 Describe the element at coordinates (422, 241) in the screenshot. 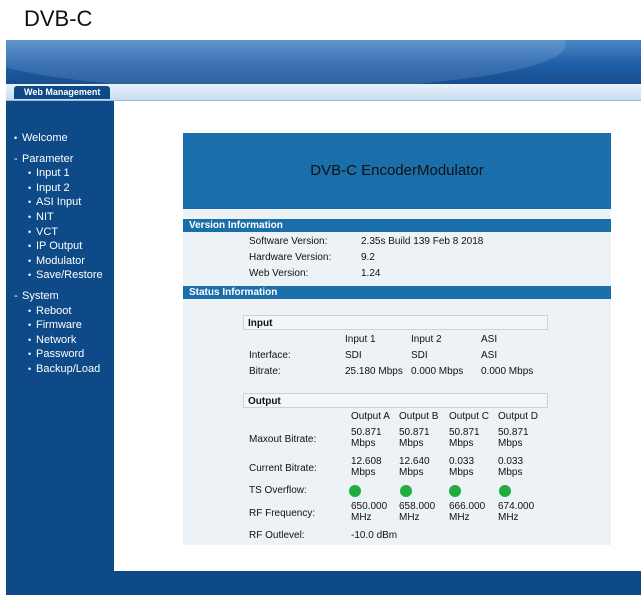

I see `software-version-value: 2.35s Build 139 Feb 8 2018` at that location.